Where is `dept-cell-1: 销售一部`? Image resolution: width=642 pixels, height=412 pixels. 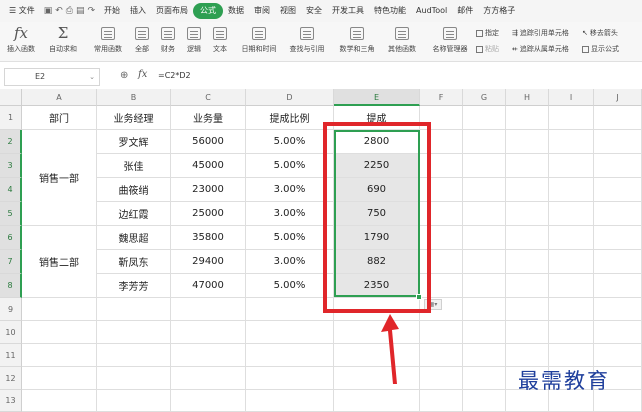 dept-cell-1: 销售一部 is located at coordinates (59, 178).